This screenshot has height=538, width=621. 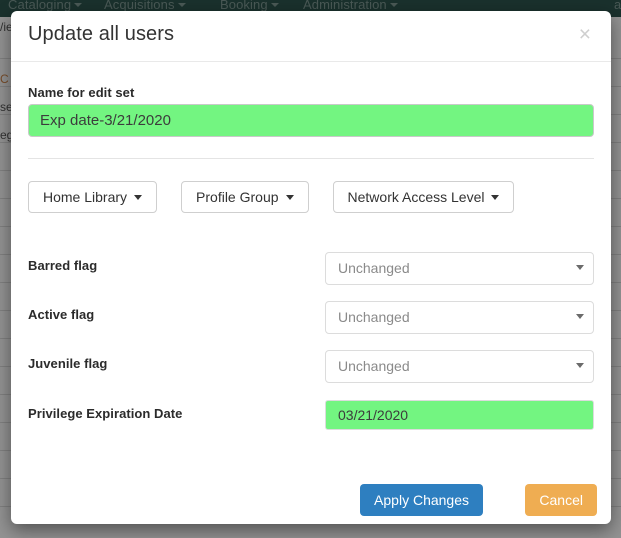 I want to click on dropdown-label: Home Library, so click(x=85, y=197).